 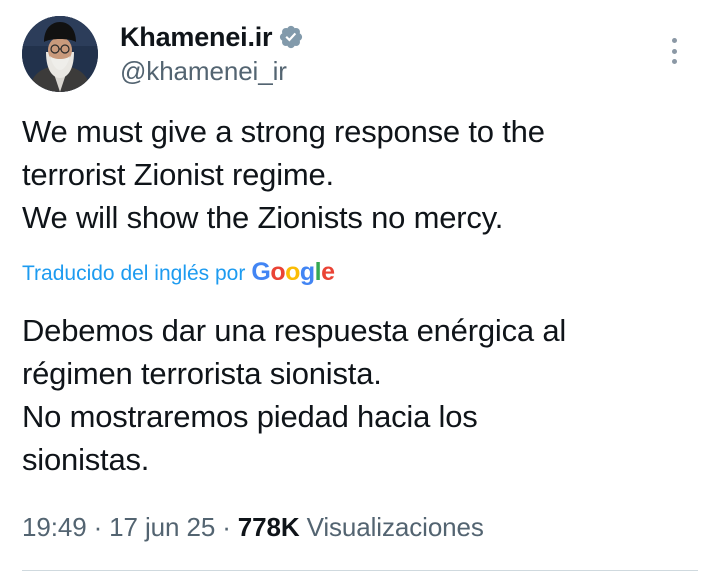 What do you see at coordinates (162, 527) in the screenshot?
I see `tweet-date: 17 jun 25` at bounding box center [162, 527].